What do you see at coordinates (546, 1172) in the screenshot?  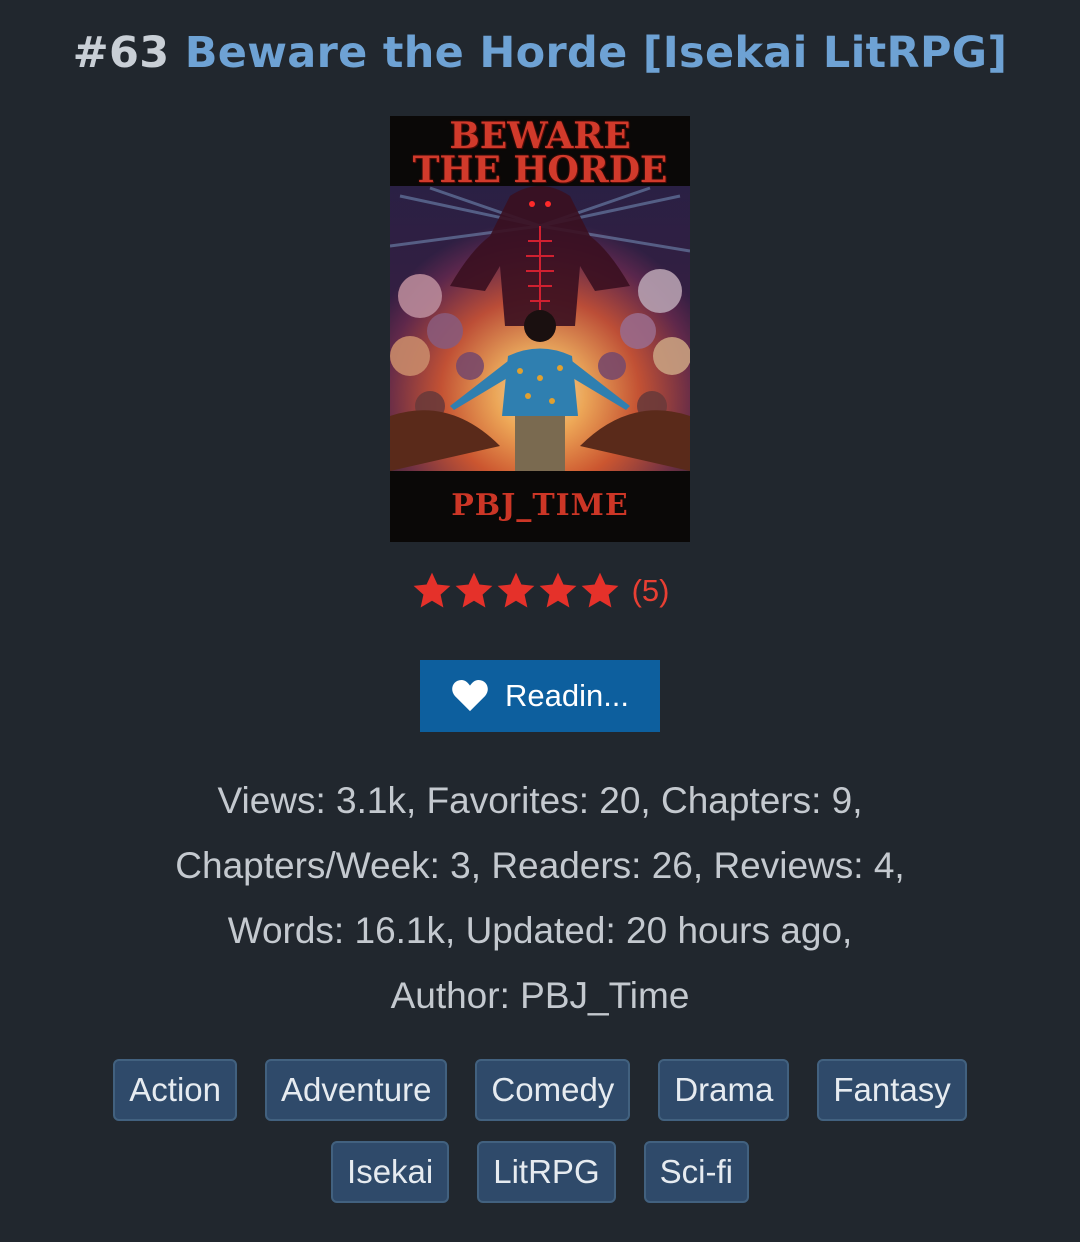 I see `tag-litrpg: LitRPG` at bounding box center [546, 1172].